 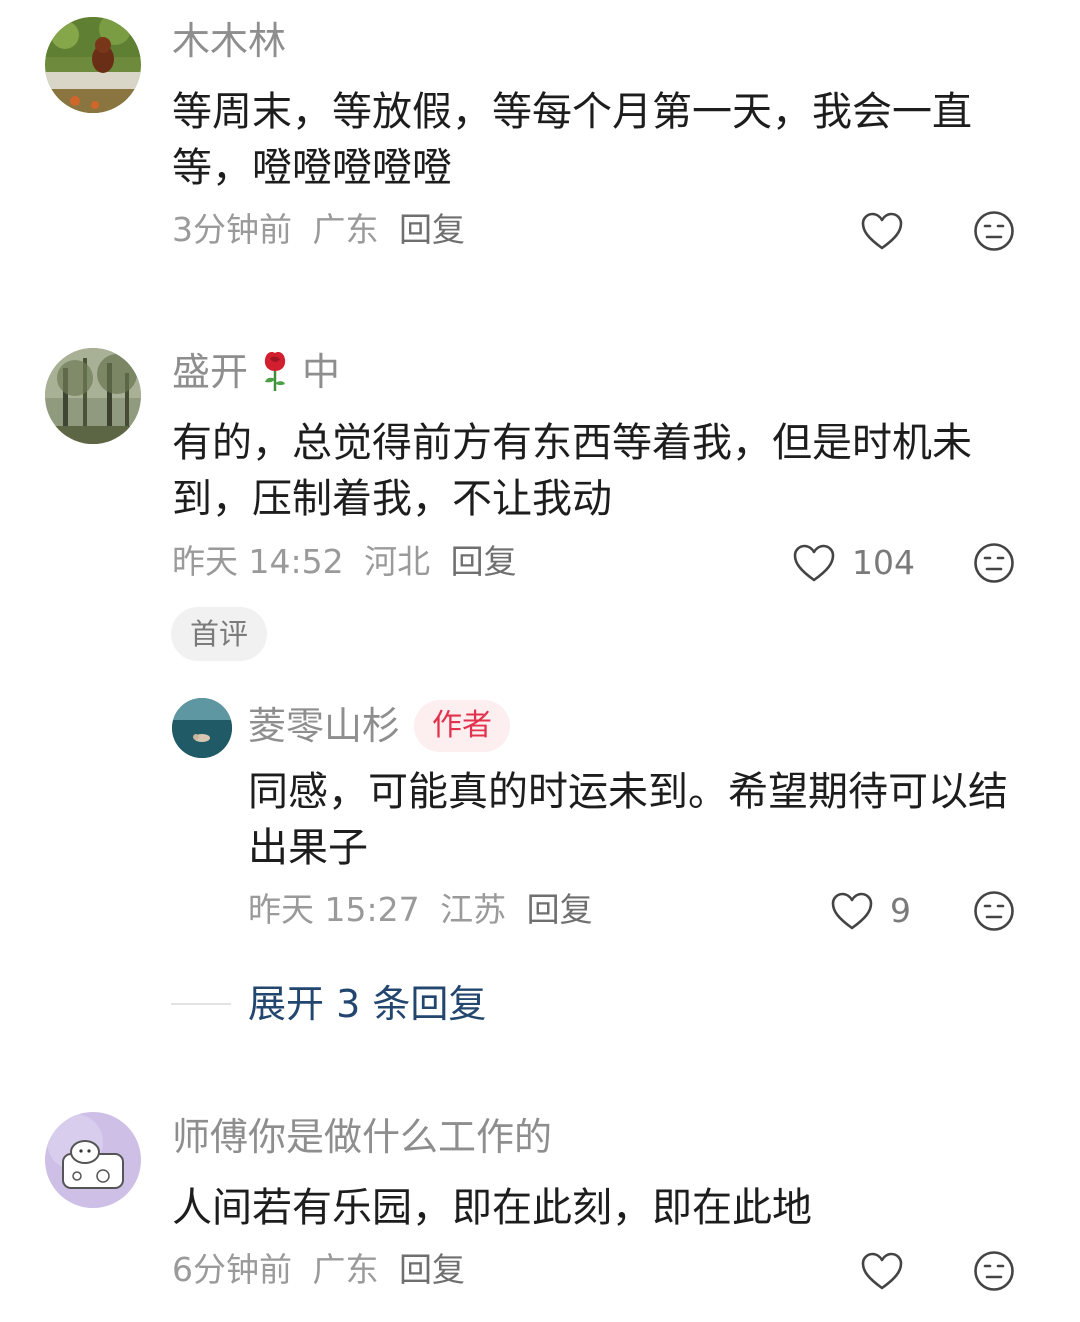 What do you see at coordinates (367, 1004) in the screenshot?
I see `expand-replies-button: 展开 3 条回复` at bounding box center [367, 1004].